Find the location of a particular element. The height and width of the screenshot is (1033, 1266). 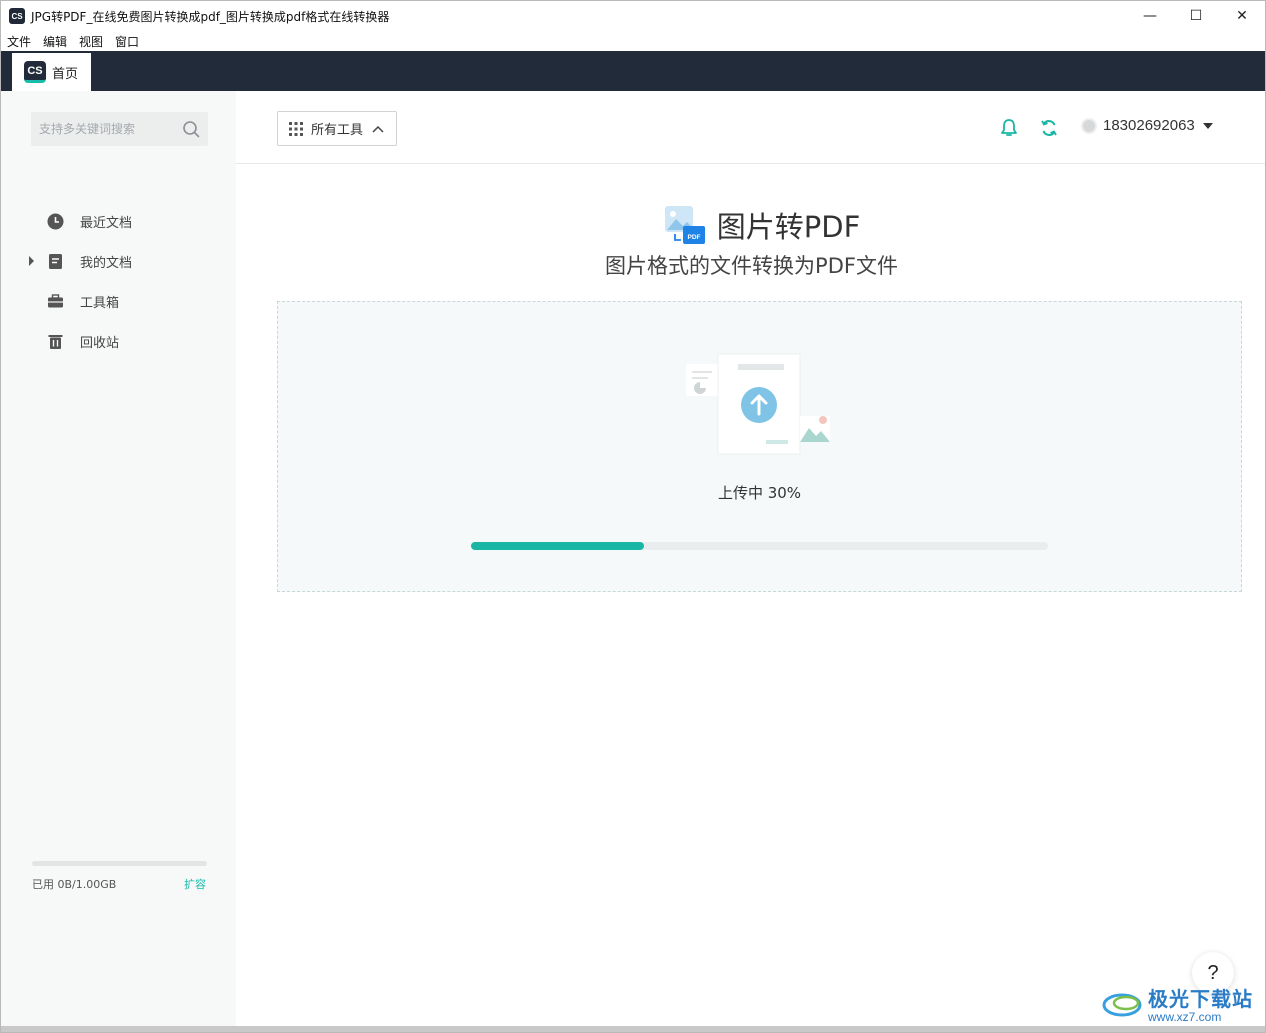

toolbox-icon is located at coordinates (55, 301).